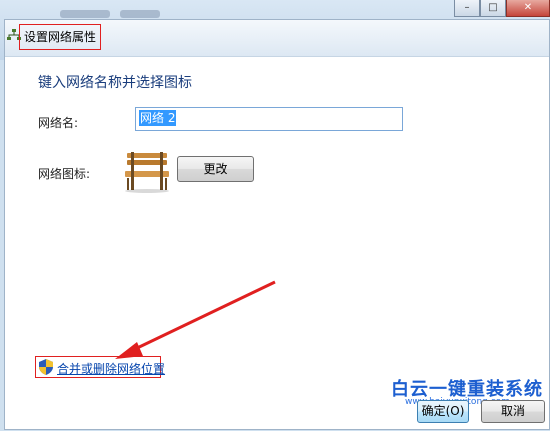 This screenshot has width=550, height=431. Describe the element at coordinates (215, 169) in the screenshot. I see `change-icon-button: 更改` at that location.